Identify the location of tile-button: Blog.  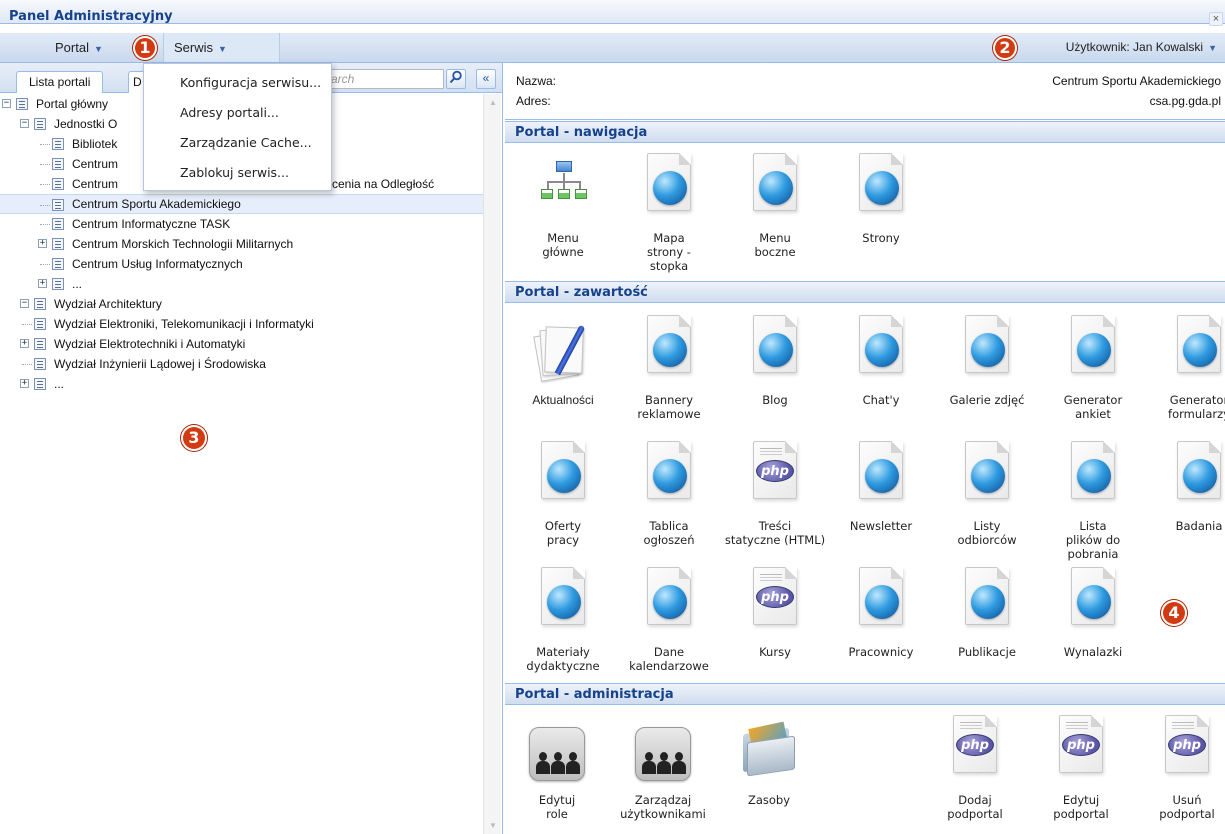
(775, 360).